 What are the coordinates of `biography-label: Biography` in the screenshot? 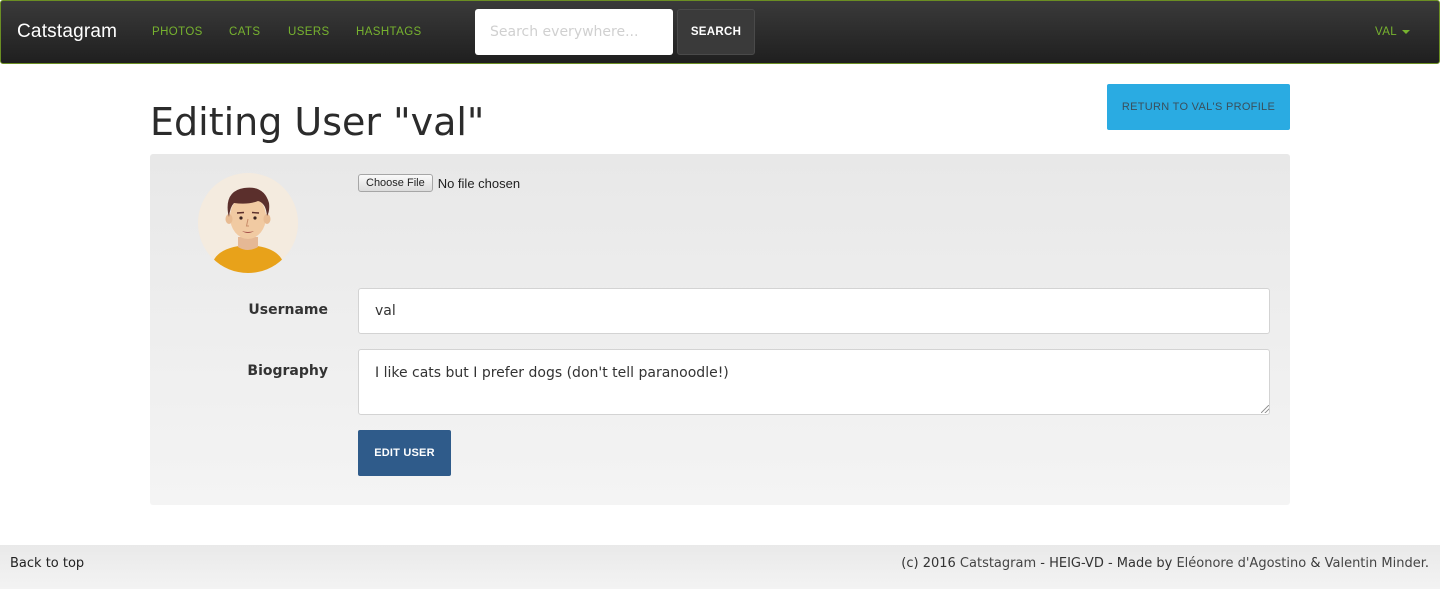 It's located at (287, 371).